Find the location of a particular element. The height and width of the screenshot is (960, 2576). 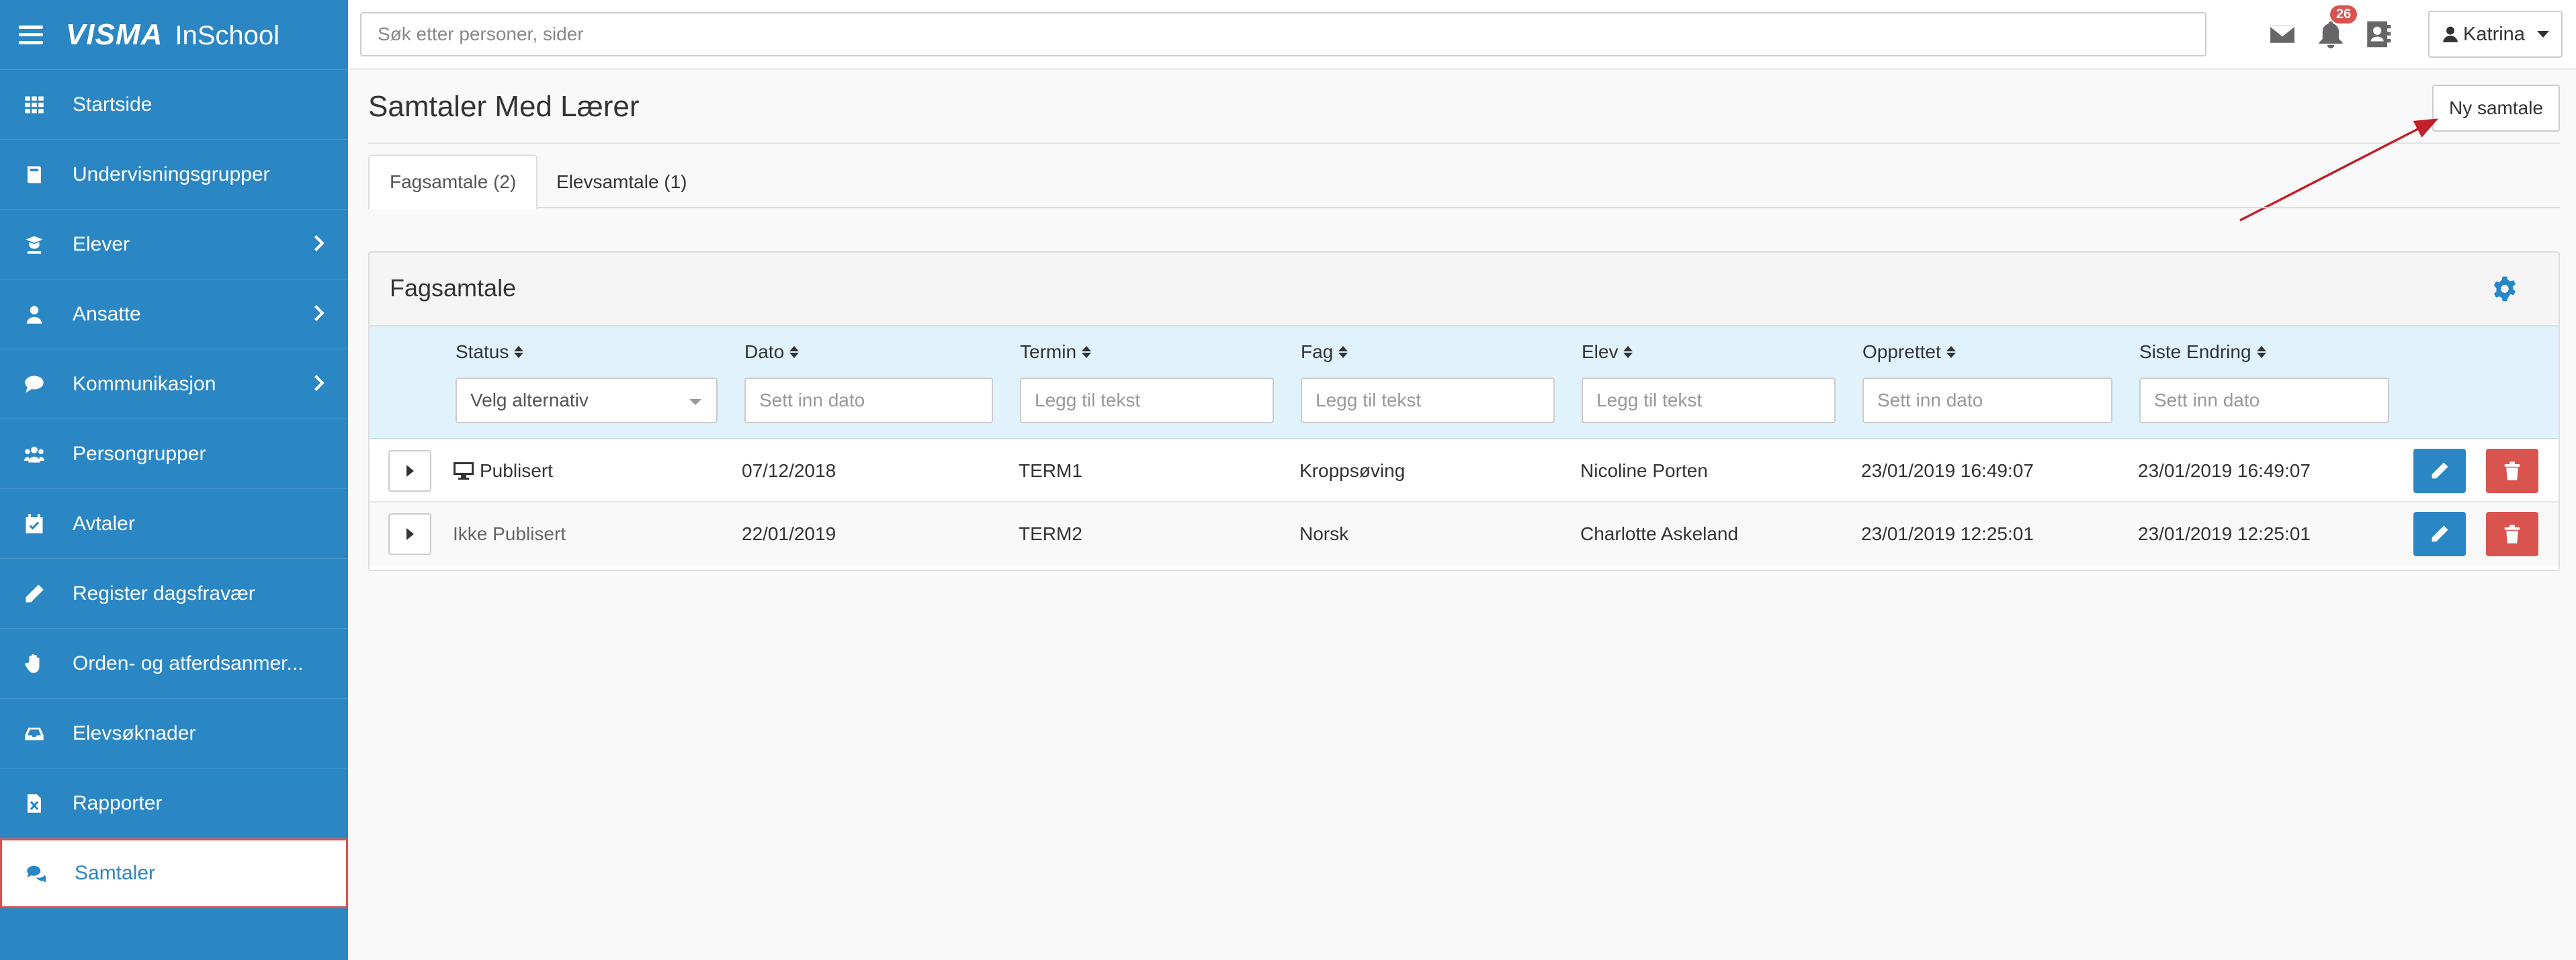

sidebar-item-label: Samtaler is located at coordinates (115, 873).